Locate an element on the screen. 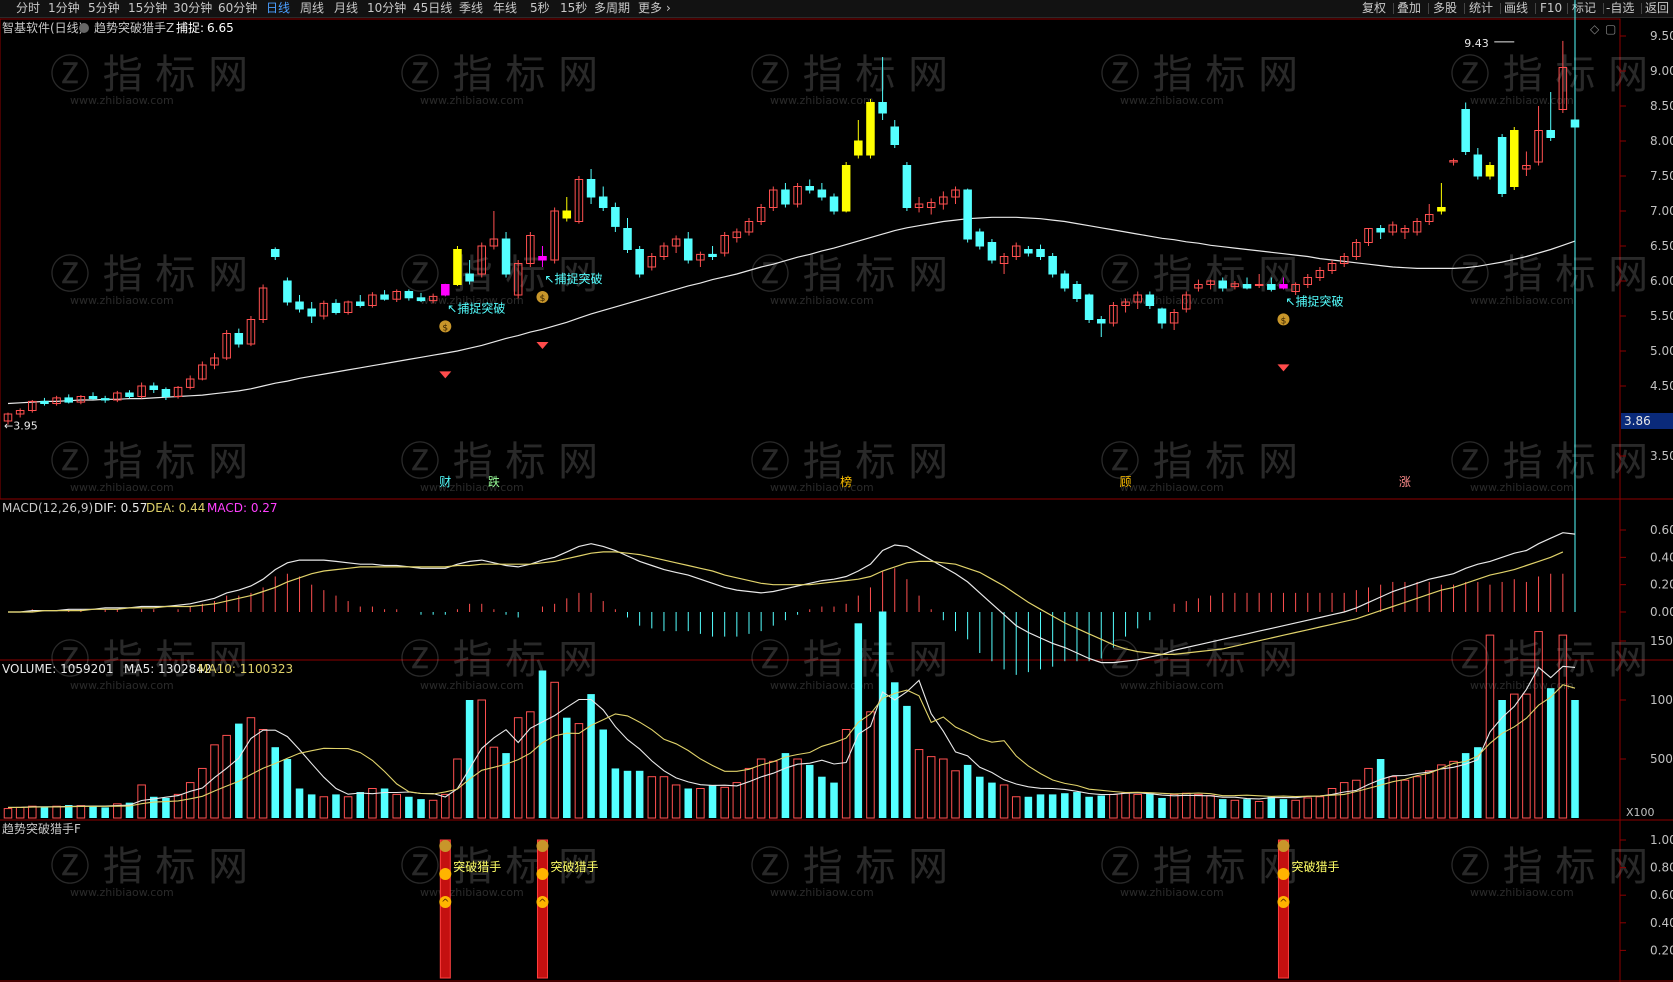  window-icon: ▢ is located at coordinates (1610, 29).